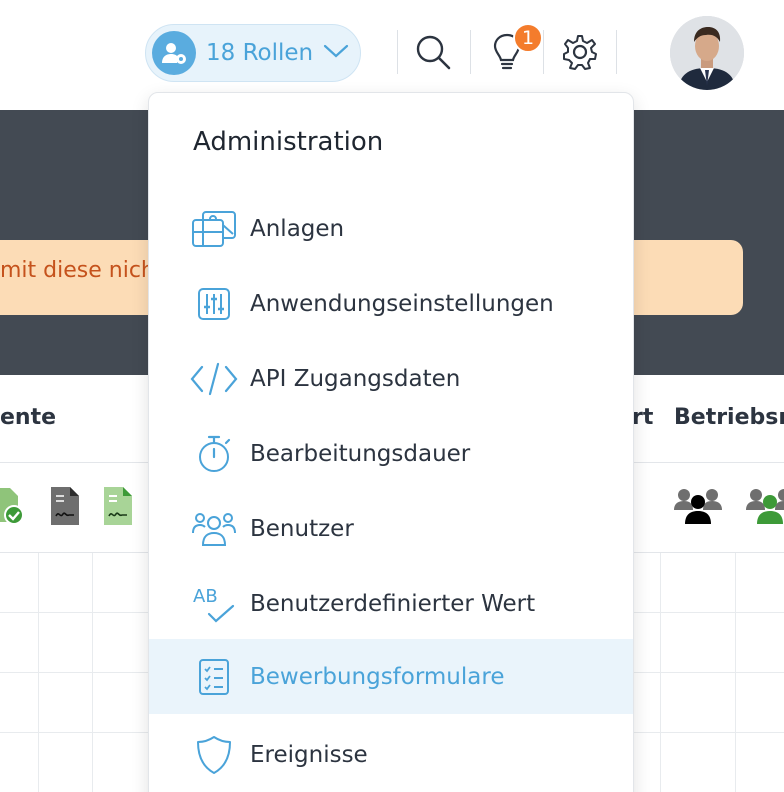  Describe the element at coordinates (288, 142) in the screenshot. I see `menu-title: Administration` at that location.